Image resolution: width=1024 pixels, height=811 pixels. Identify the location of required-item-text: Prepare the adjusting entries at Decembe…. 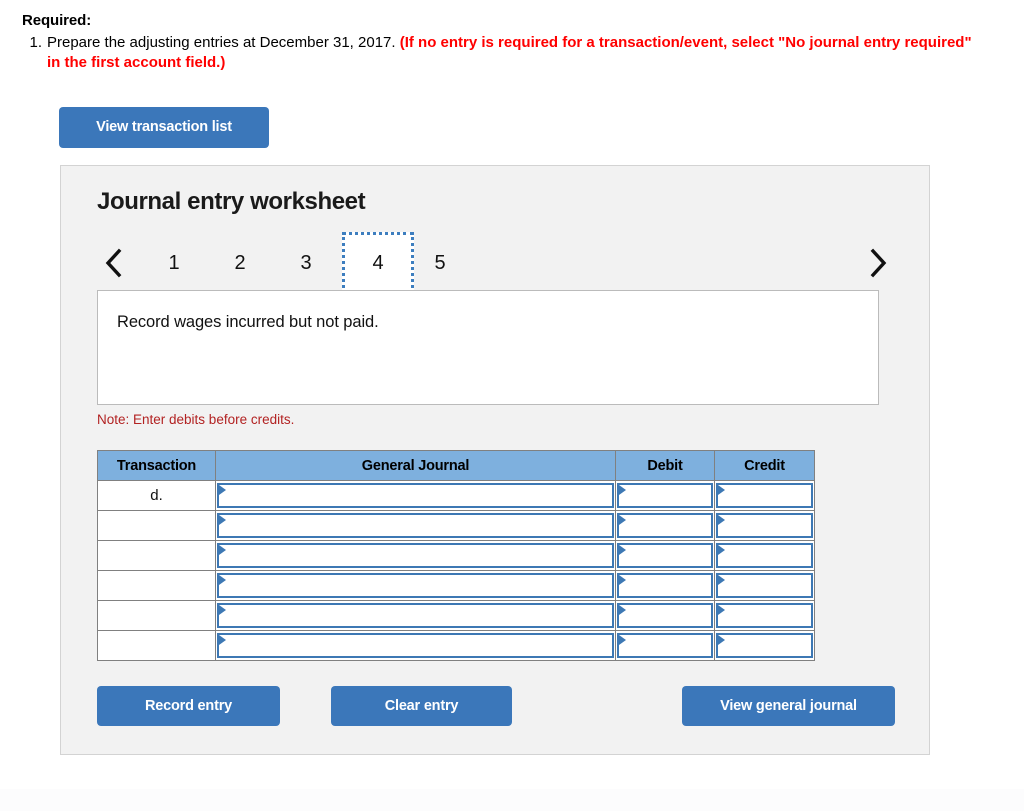
(514, 53).